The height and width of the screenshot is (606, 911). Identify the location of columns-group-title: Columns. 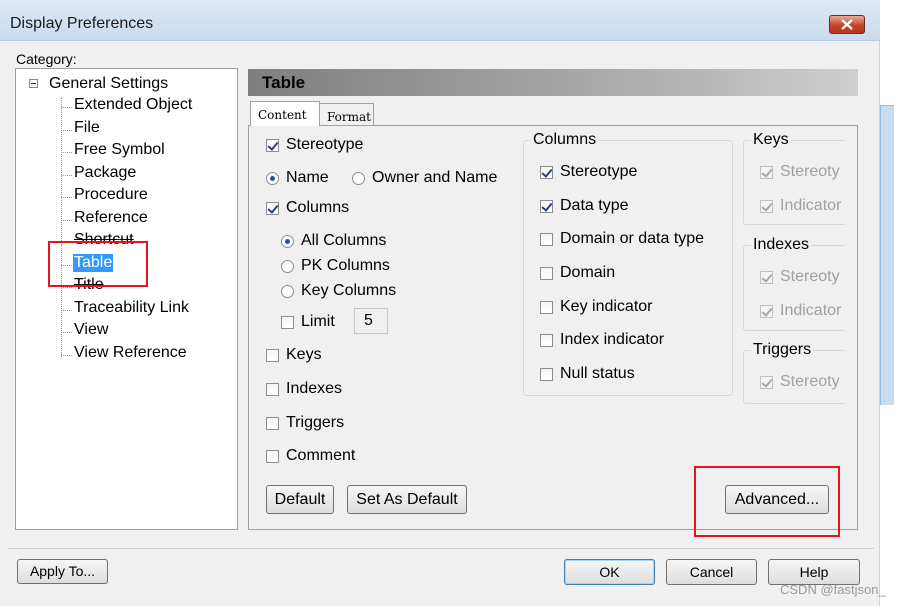
(565, 140).